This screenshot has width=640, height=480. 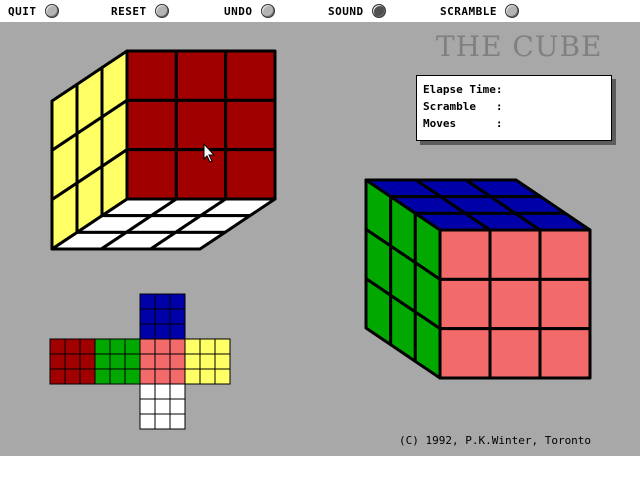 I want to click on cube-net-map, so click(x=140, y=361).